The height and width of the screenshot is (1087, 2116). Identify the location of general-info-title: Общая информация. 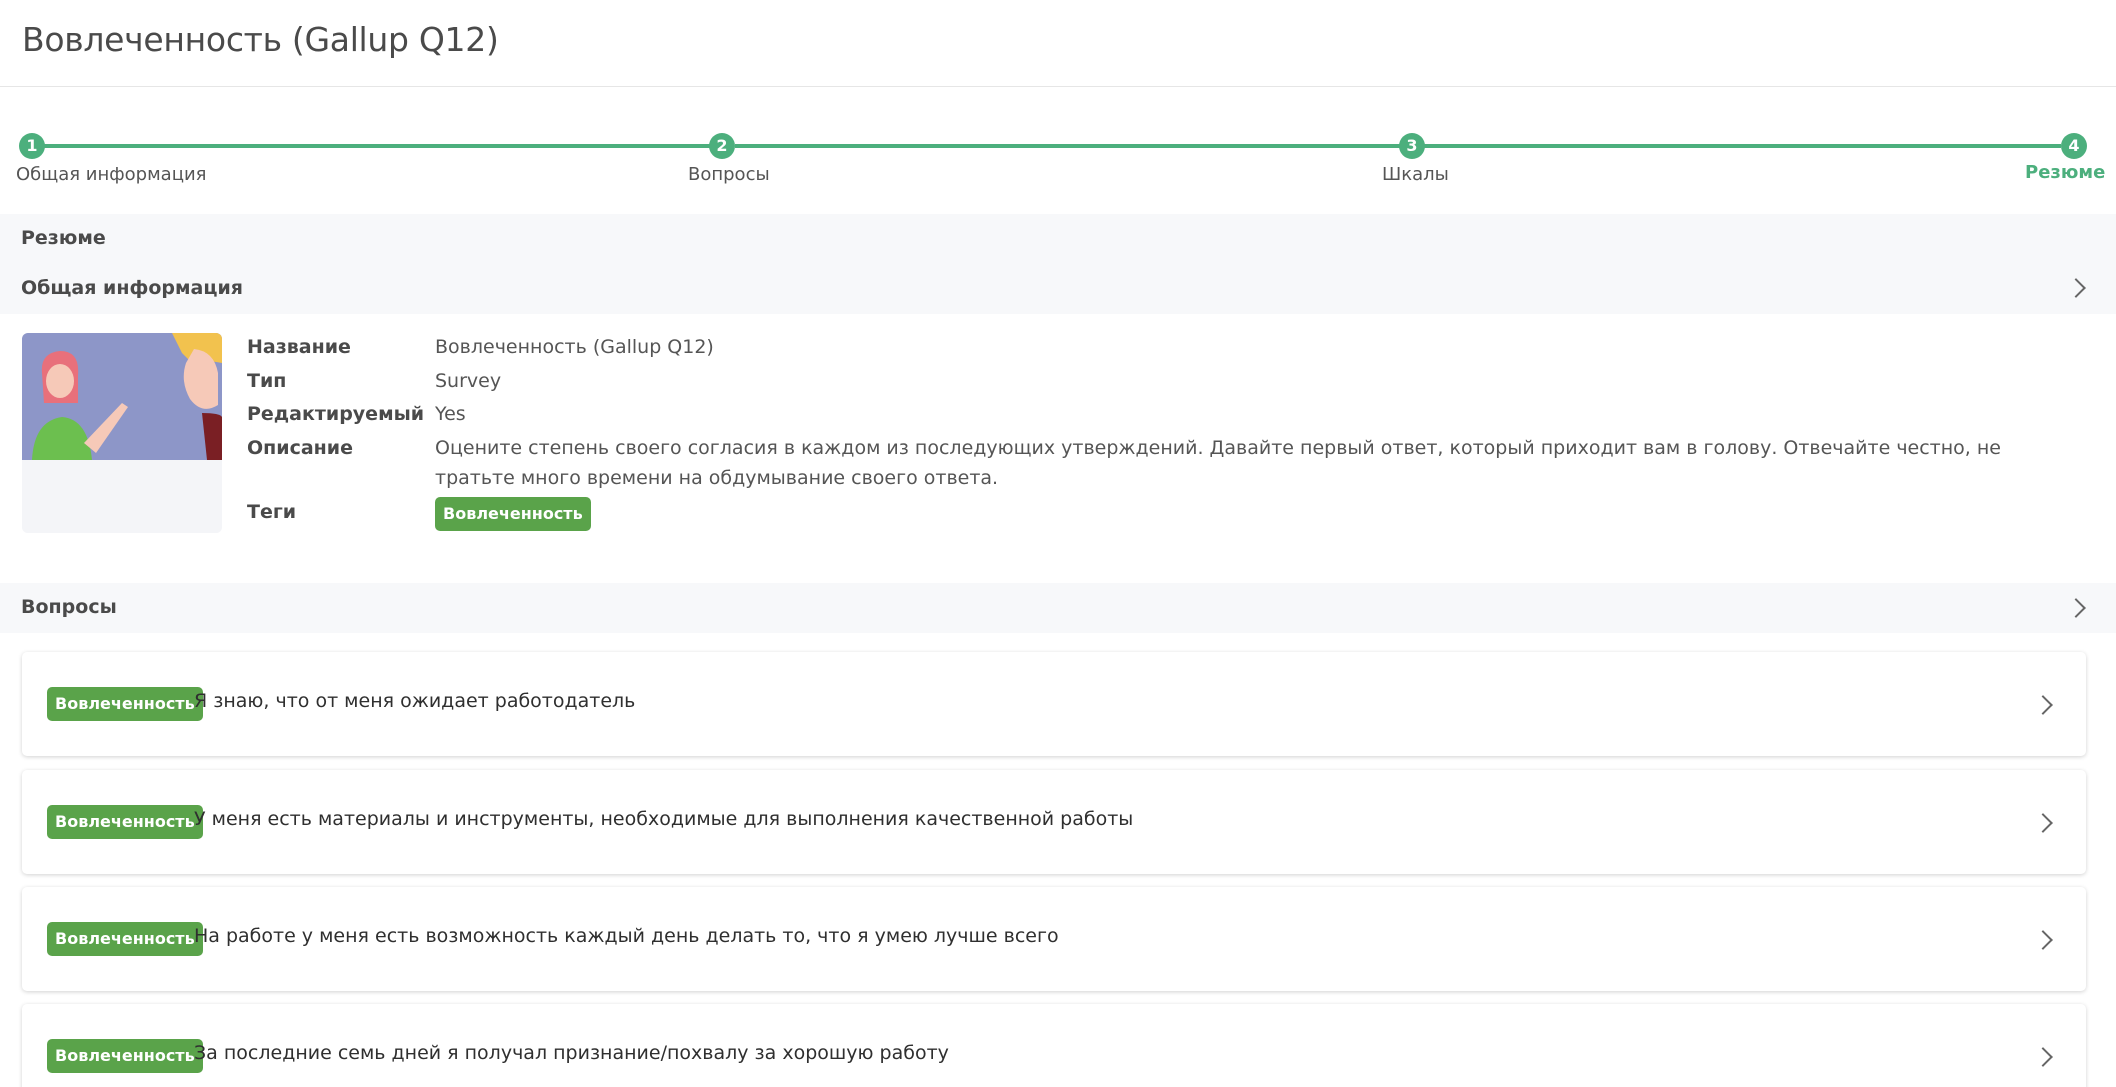
(132, 288).